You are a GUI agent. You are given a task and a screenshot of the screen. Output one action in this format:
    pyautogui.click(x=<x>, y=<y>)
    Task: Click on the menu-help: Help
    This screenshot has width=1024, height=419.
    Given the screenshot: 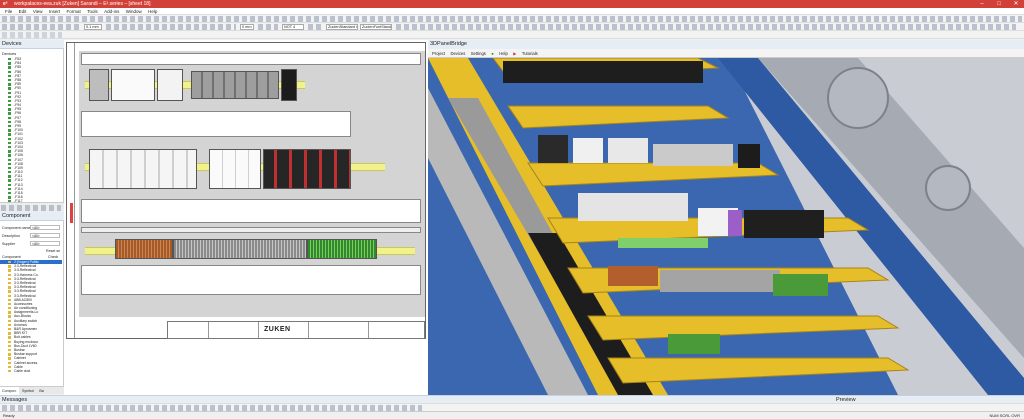 What is the action you would take?
    pyautogui.click(x=152, y=11)
    